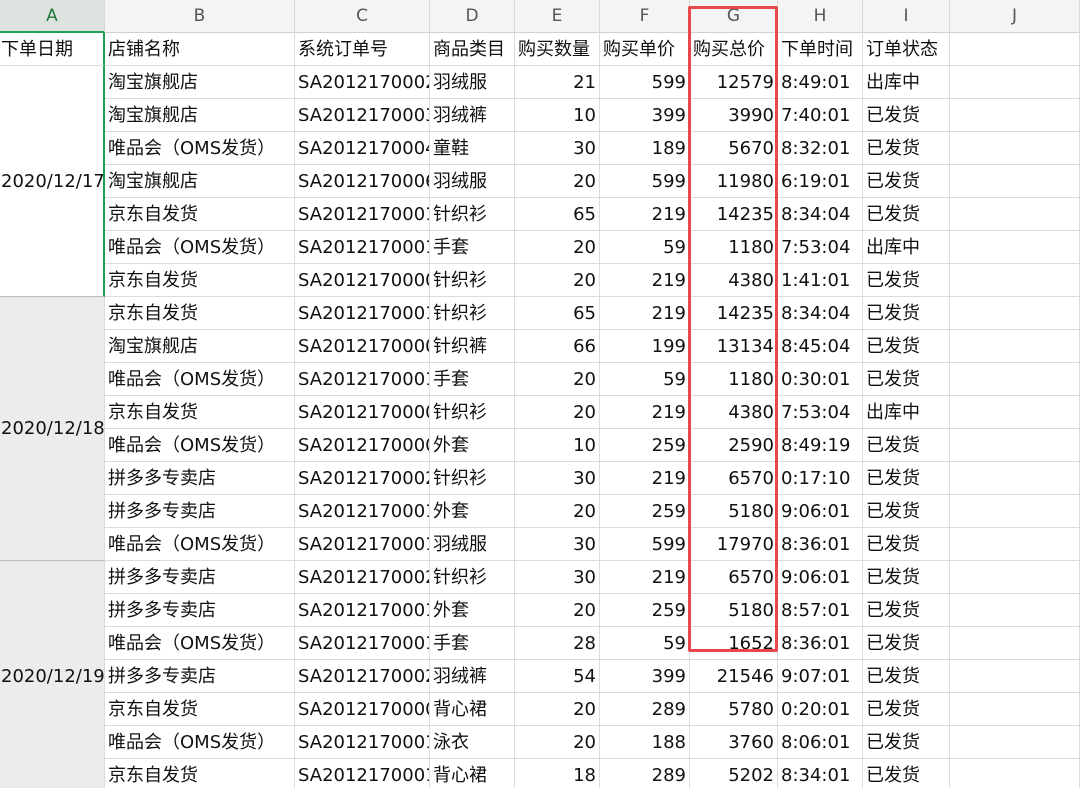 The height and width of the screenshot is (788, 1080). What do you see at coordinates (734, 181) in the screenshot?
I see `table-cell: 11980` at bounding box center [734, 181].